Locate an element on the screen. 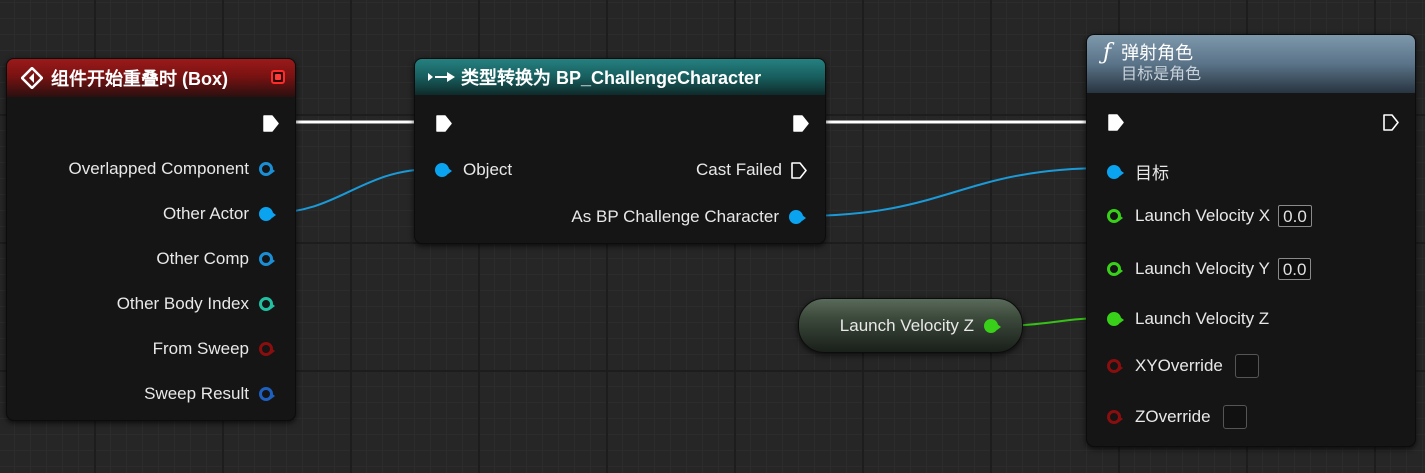 The height and width of the screenshot is (473, 1425). cast-arrow-icon is located at coordinates (441, 77).